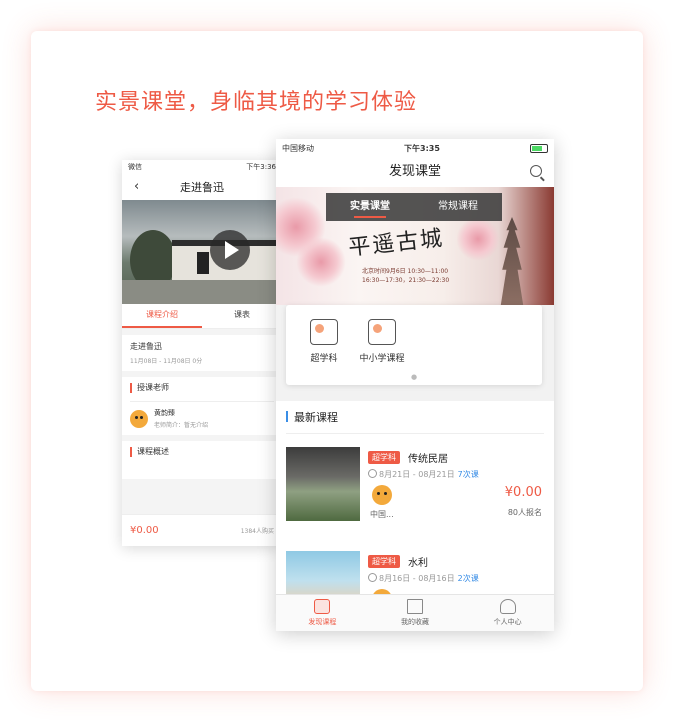  What do you see at coordinates (230, 250) in the screenshot?
I see `play-icon` at bounding box center [230, 250].